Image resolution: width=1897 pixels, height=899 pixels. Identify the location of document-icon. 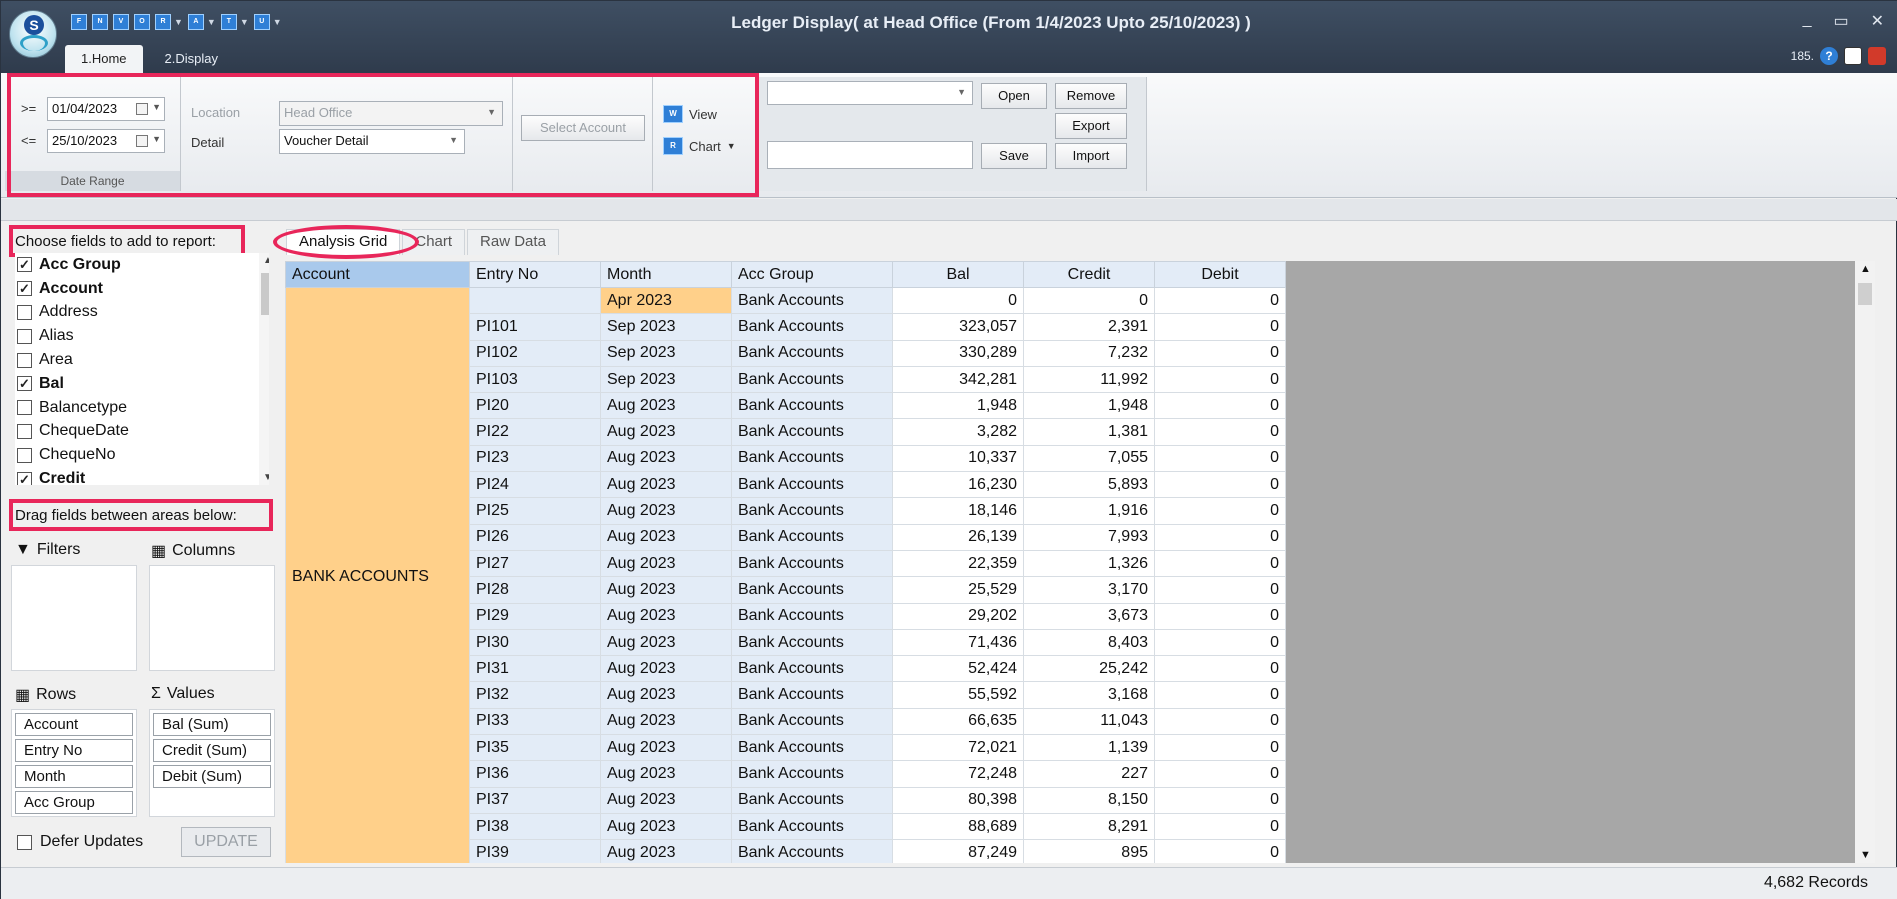
(1853, 56).